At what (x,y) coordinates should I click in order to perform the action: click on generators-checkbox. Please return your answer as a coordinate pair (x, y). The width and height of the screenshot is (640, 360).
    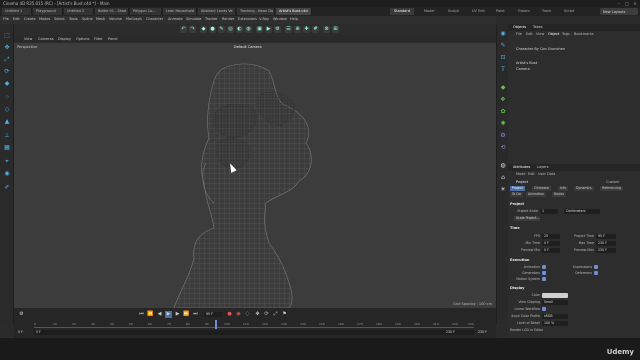
    Looking at the image, I should click on (544, 273).